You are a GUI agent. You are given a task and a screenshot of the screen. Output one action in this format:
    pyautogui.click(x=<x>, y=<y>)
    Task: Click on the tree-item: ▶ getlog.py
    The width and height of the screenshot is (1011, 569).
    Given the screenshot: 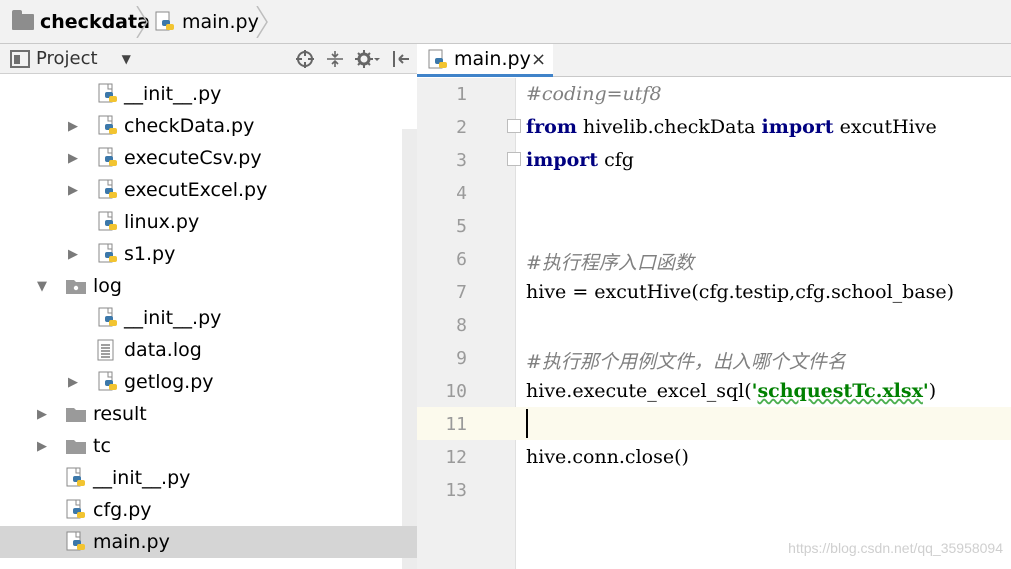 What is the action you would take?
    pyautogui.click(x=201, y=382)
    